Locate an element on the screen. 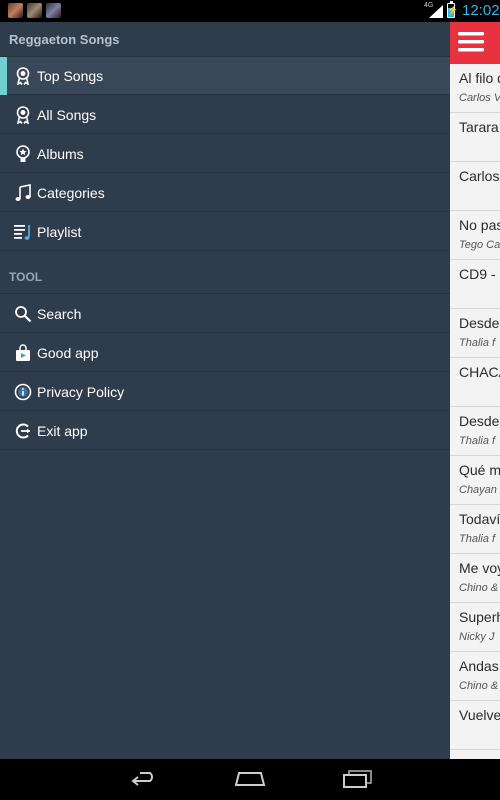 This screenshot has height=800, width=500. song-list-item: Me voy Chino & is located at coordinates (475, 578).